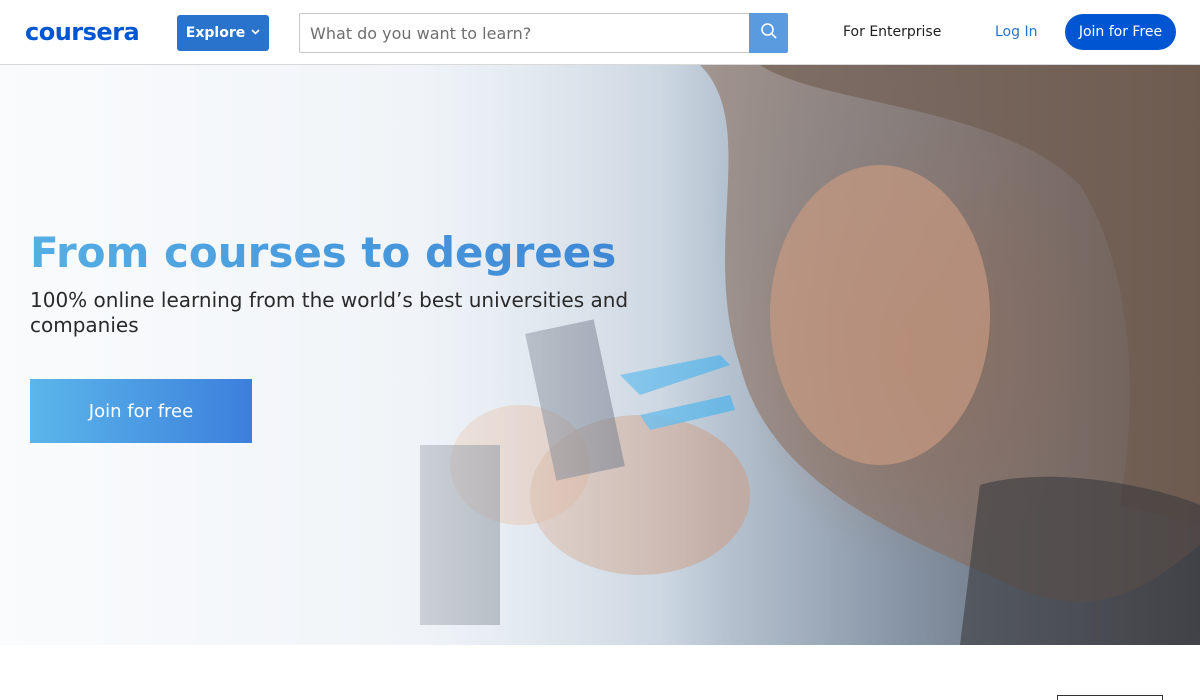  I want to click on chevron-down-icon, so click(255, 33).